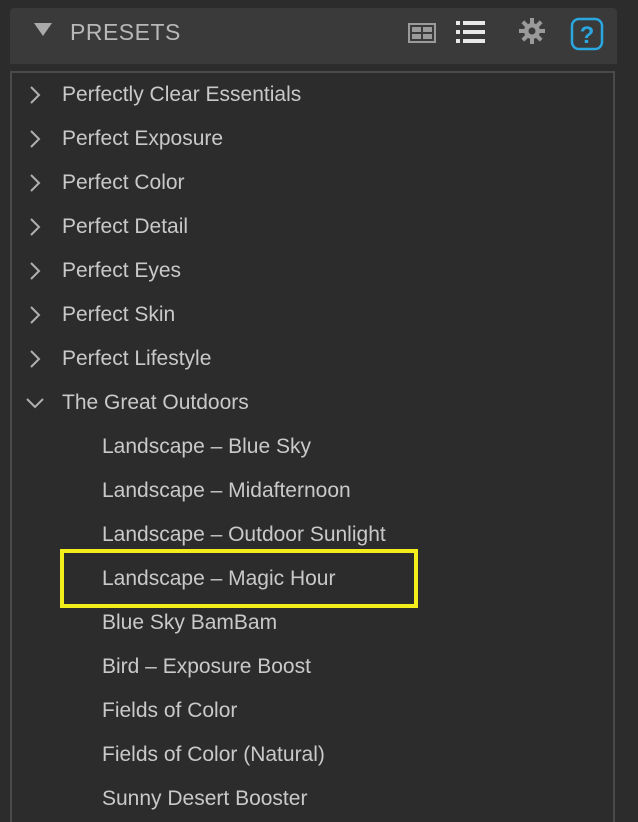  What do you see at coordinates (190, 622) in the screenshot?
I see `preset-label: Blue Sky BamBam` at bounding box center [190, 622].